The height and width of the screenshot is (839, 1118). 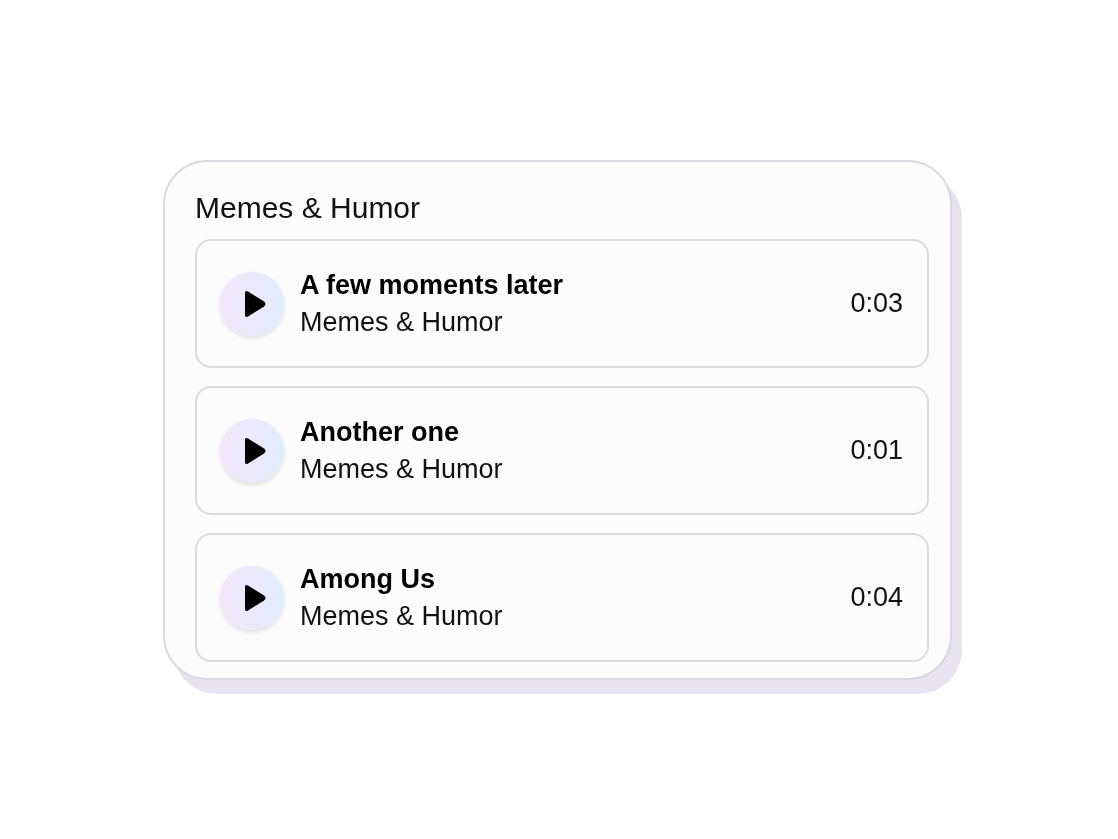 I want to click on track-duration: 0:01, so click(x=876, y=450).